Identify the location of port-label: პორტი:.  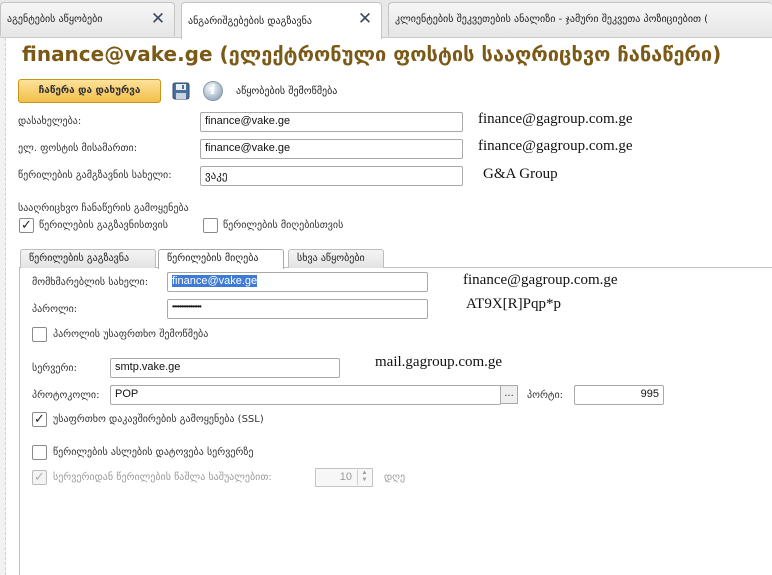
(545, 395).